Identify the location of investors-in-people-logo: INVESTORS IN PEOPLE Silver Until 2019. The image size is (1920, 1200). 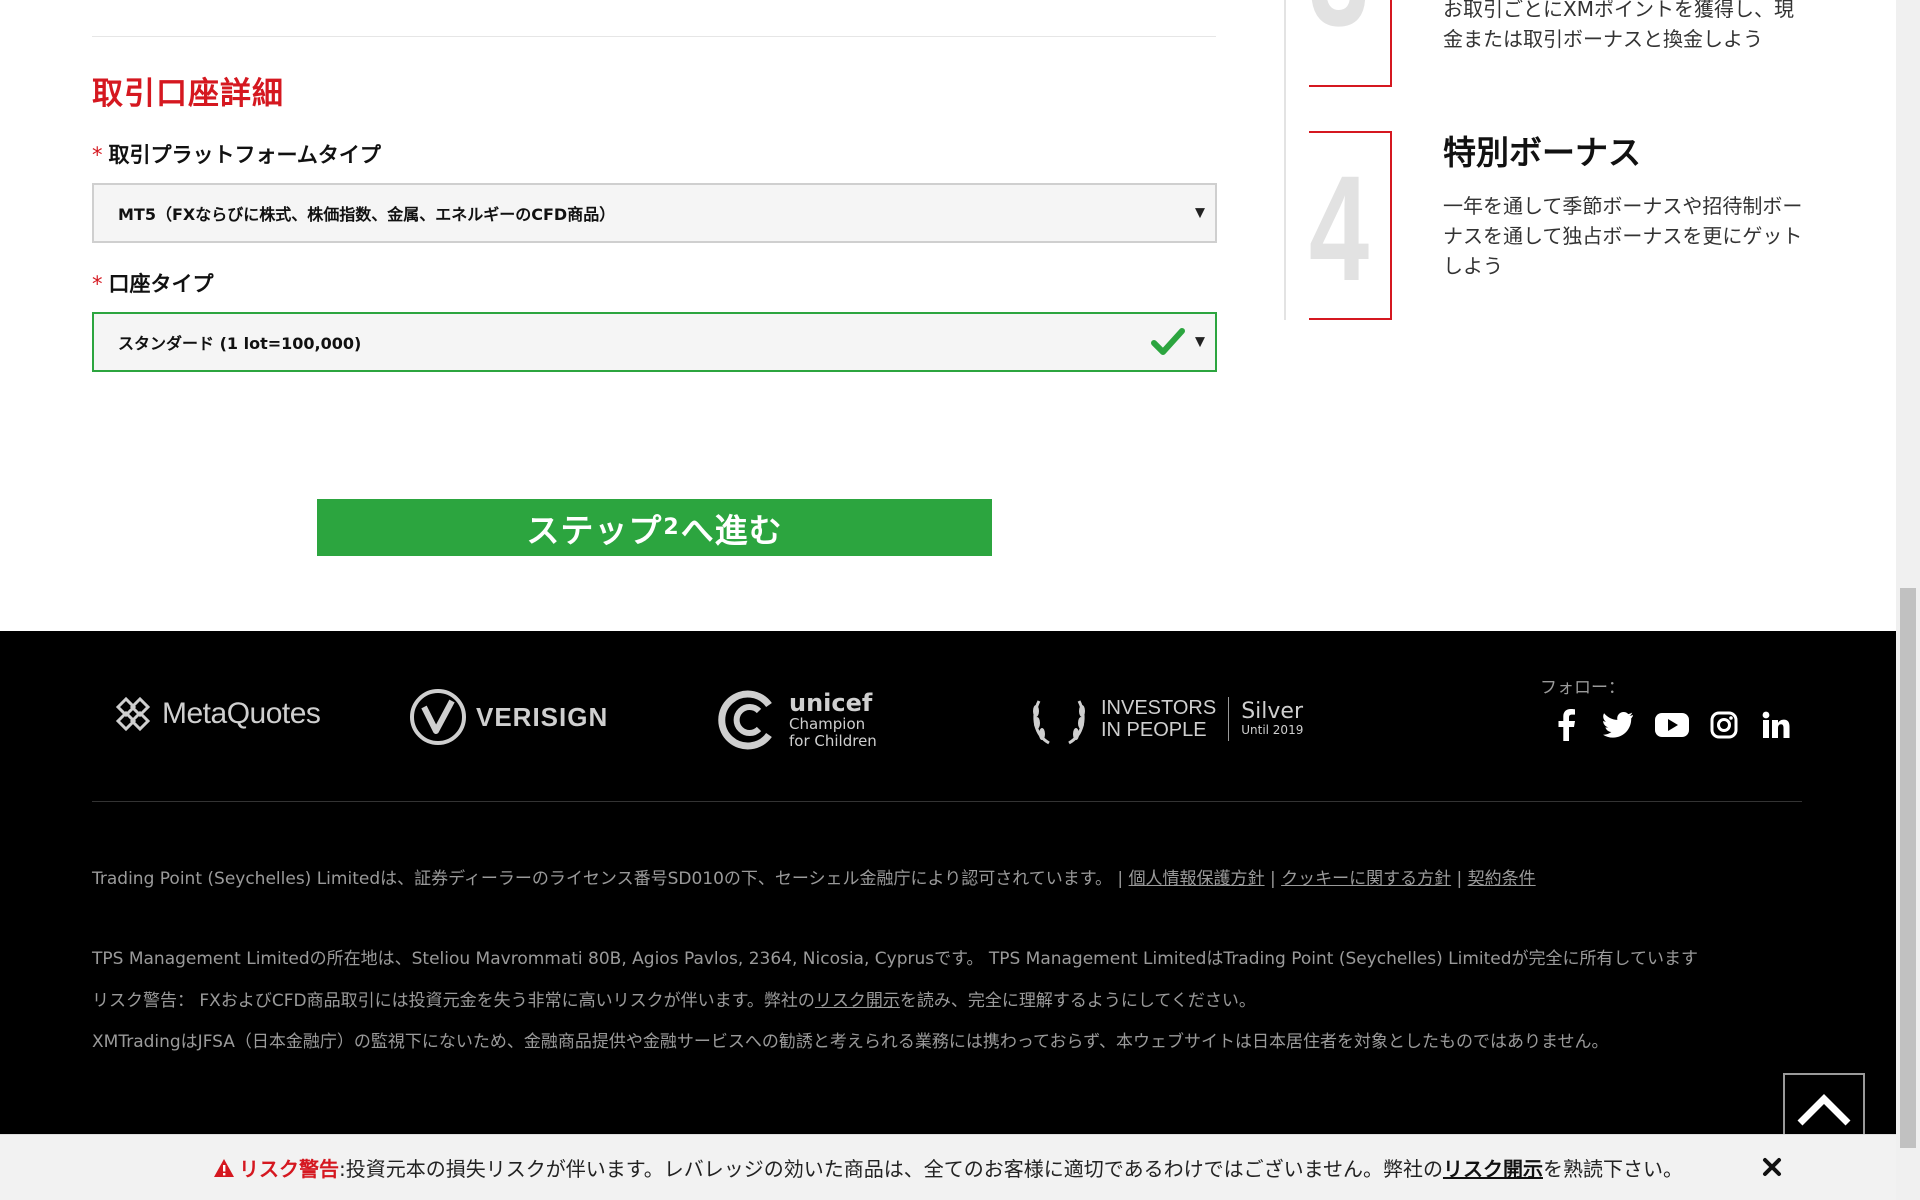
(1165, 719).